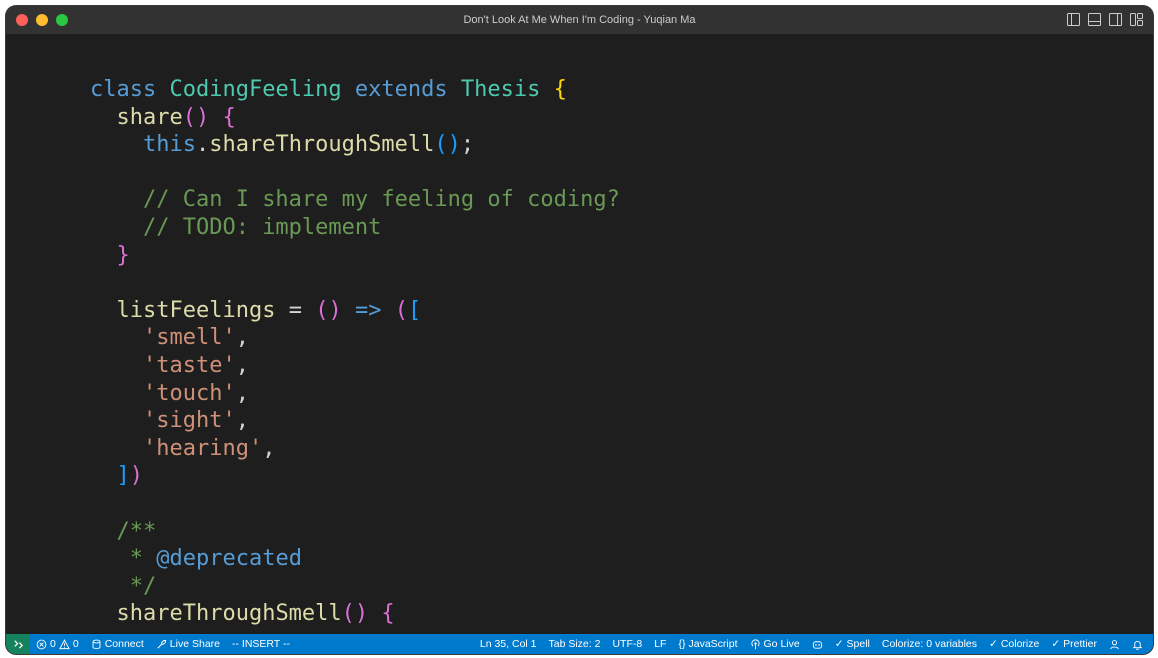  I want to click on connect-label: Connect, so click(124, 644).